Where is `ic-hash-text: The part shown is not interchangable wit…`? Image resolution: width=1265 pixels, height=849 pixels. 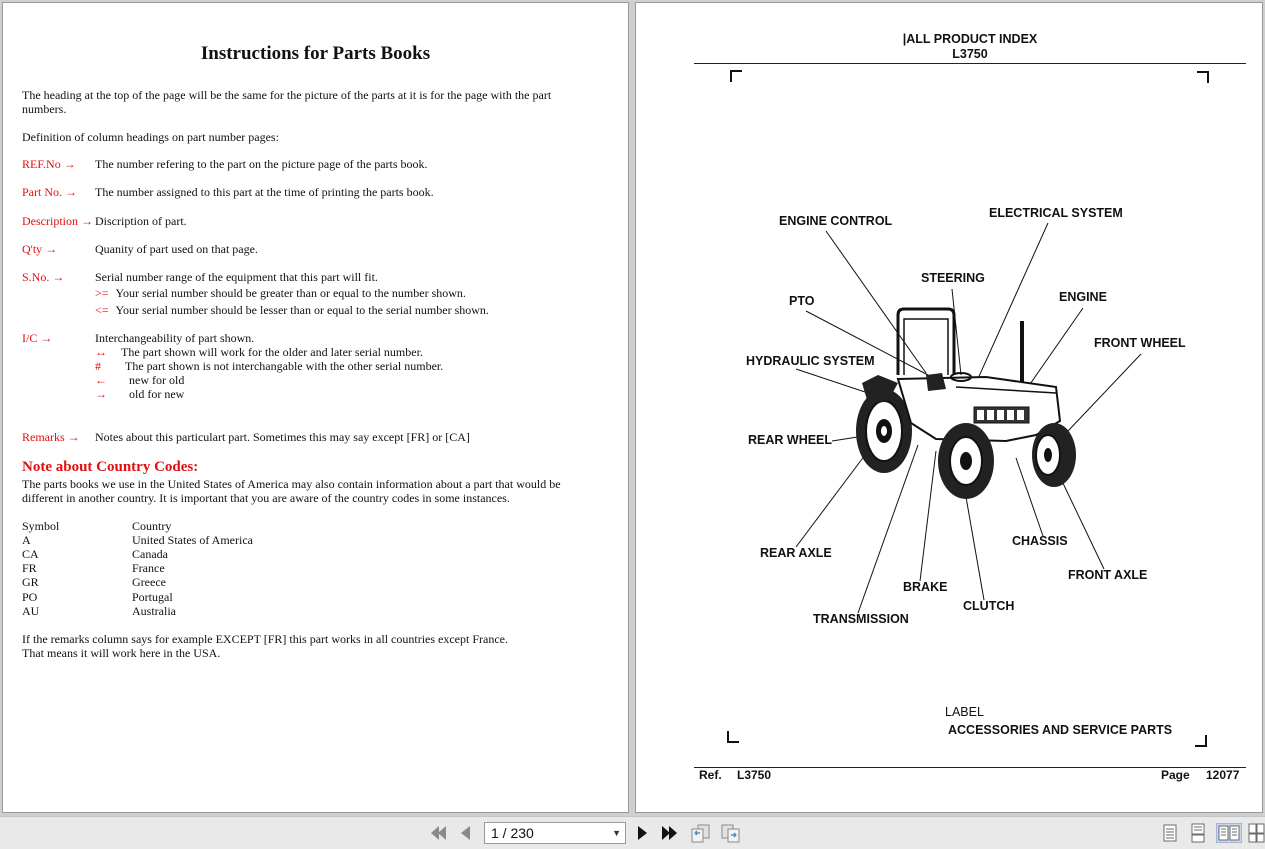 ic-hash-text: The part shown is not interchangable wit… is located at coordinates (284, 366).